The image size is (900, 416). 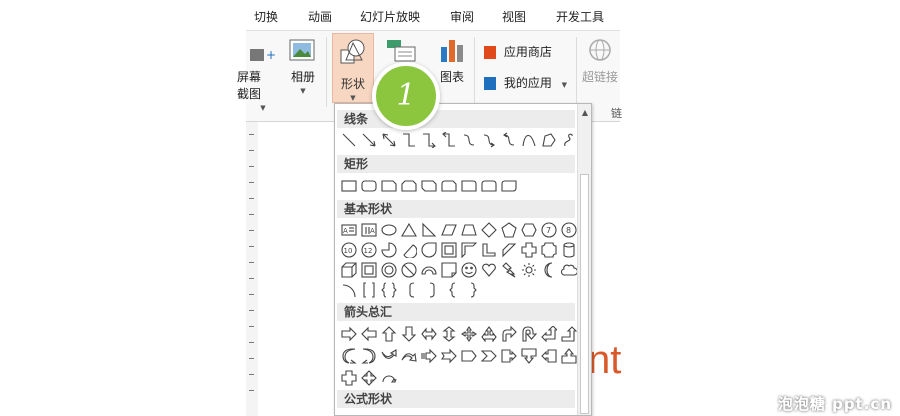 I want to click on right-arrow-callout-shape, so click(x=509, y=356).